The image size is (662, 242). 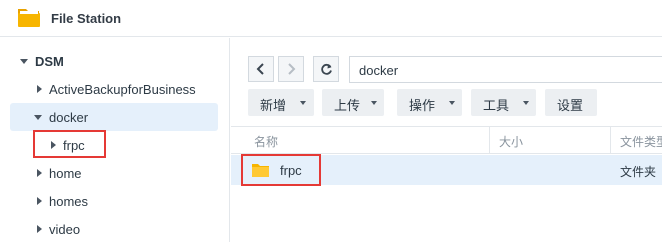 I want to click on file-list-header: 名称 大小 文件类型, so click(x=446, y=140).